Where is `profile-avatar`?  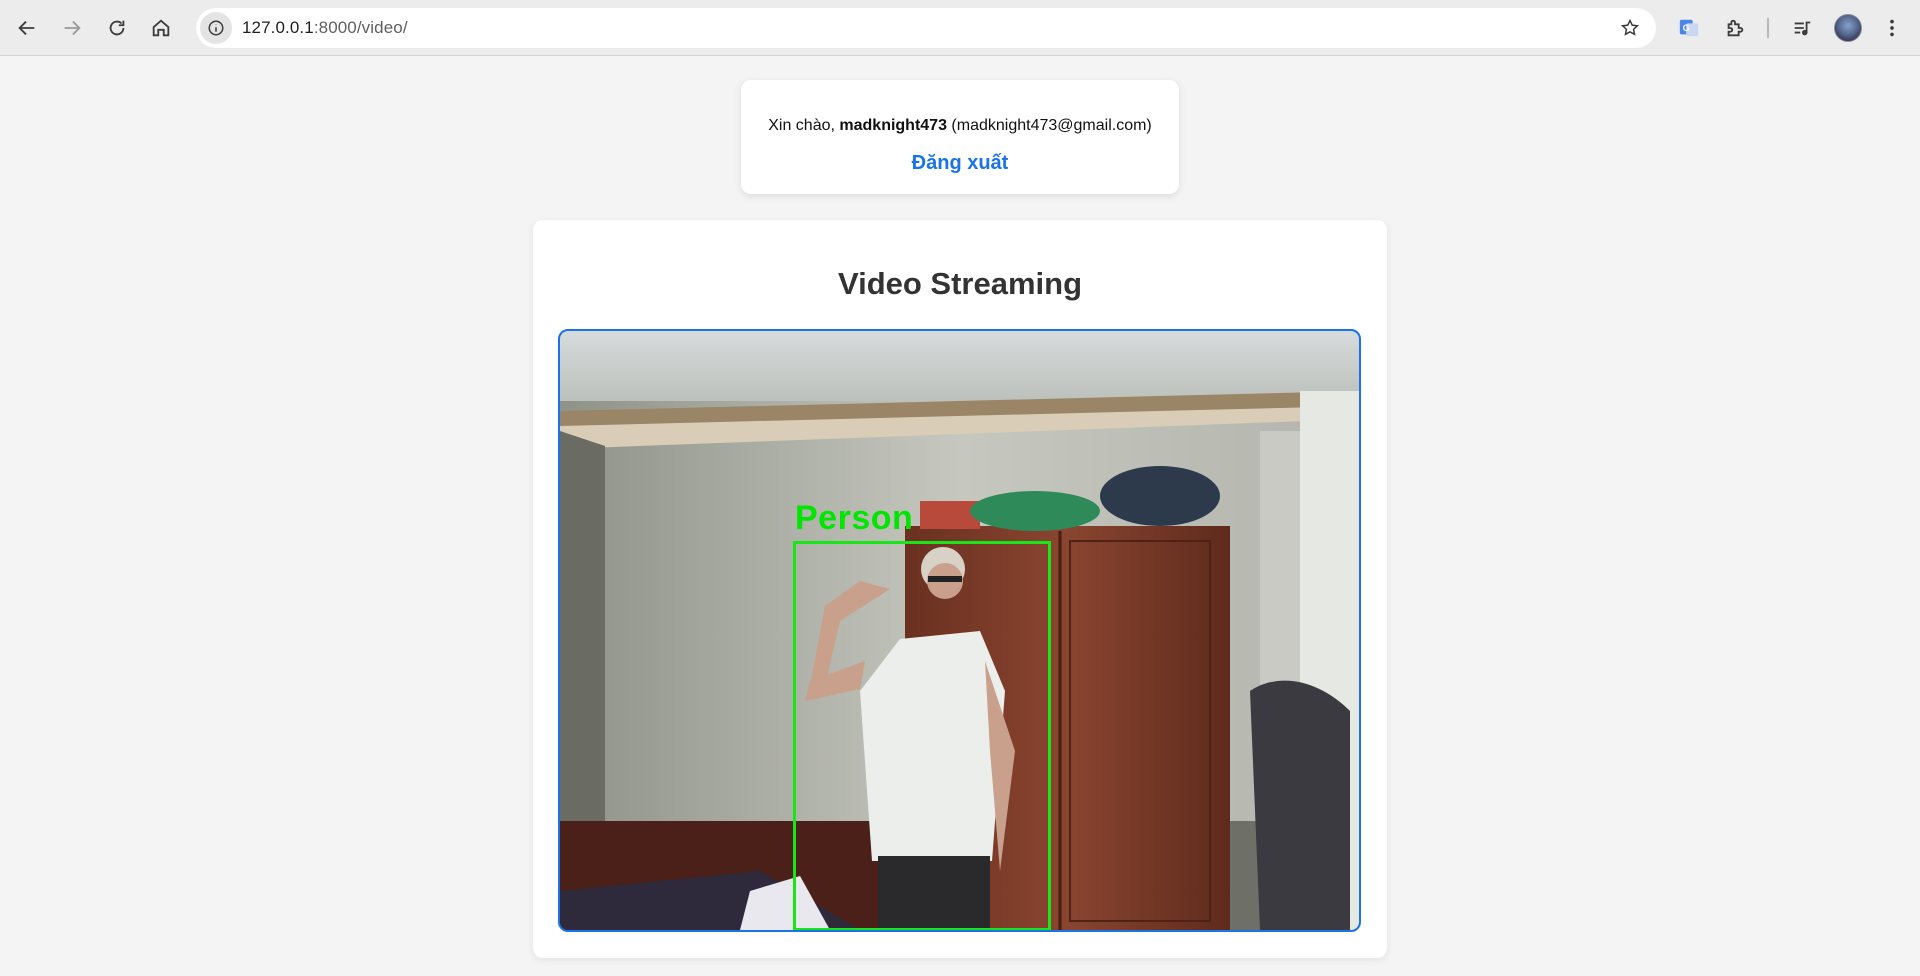 profile-avatar is located at coordinates (1848, 28).